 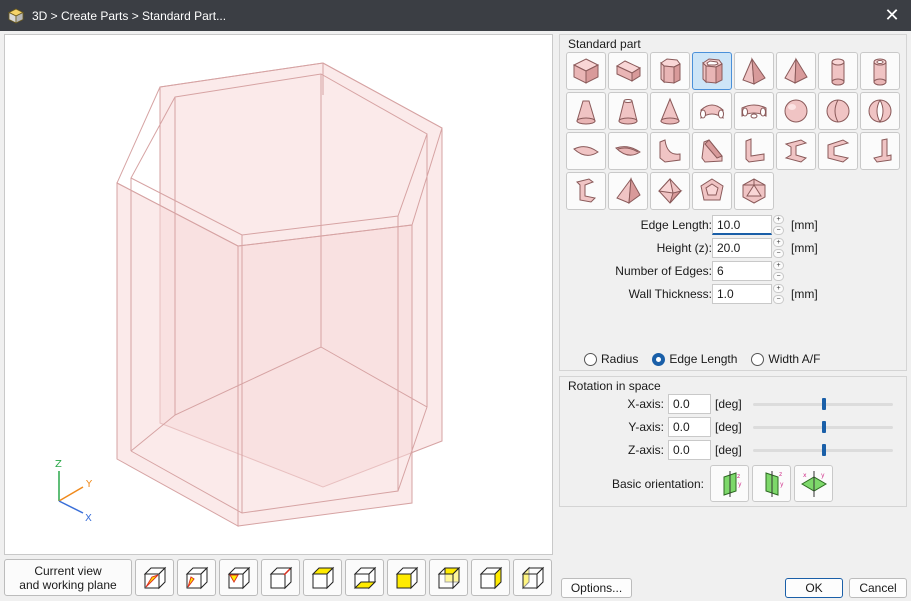 I want to click on view-side-right-button, so click(x=490, y=577).